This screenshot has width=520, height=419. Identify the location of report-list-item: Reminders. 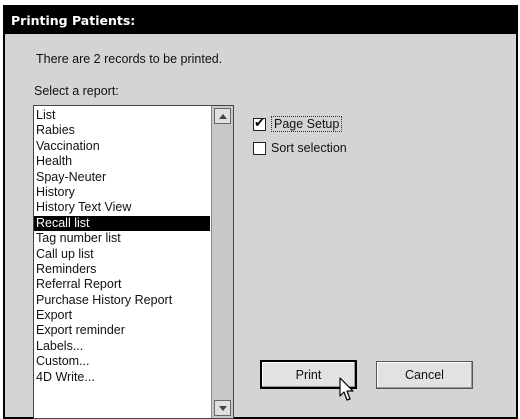
(122, 269).